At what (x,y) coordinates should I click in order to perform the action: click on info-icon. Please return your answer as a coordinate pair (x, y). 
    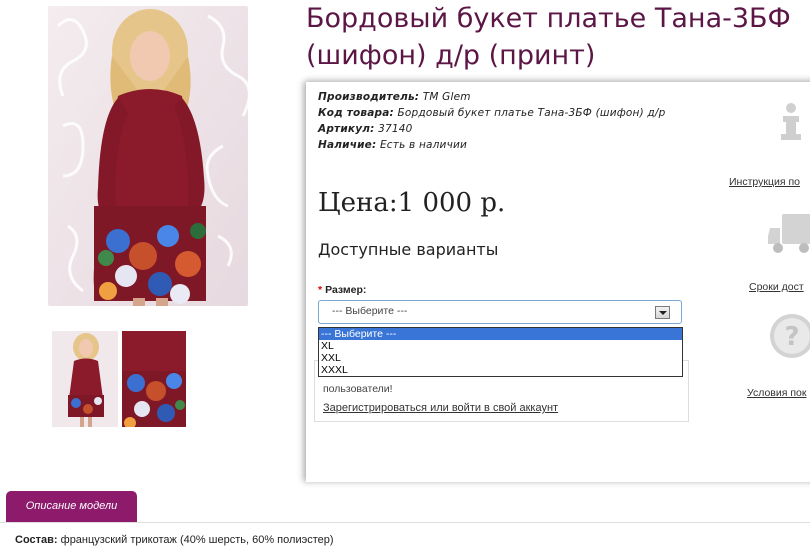
    Looking at the image, I should click on (789, 123).